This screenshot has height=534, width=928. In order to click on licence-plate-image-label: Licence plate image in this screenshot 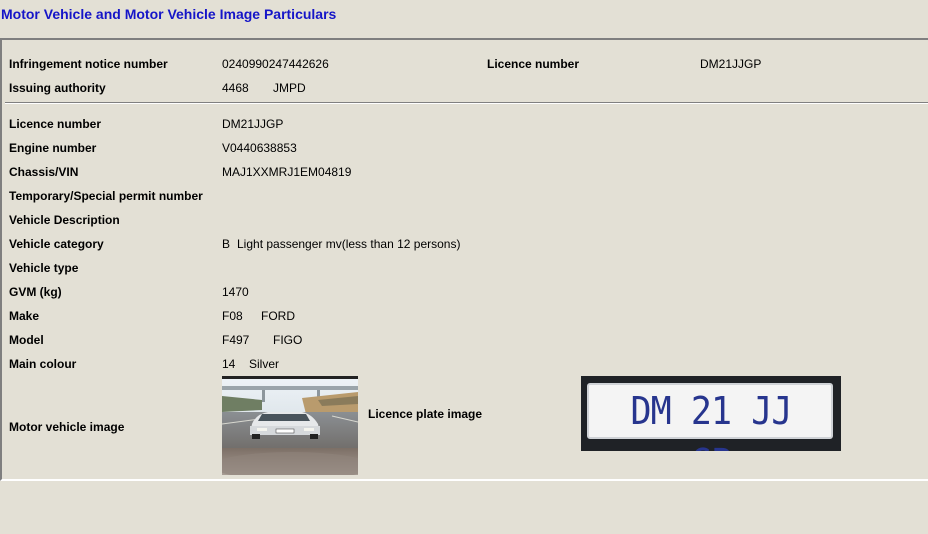, I will do `click(425, 414)`.